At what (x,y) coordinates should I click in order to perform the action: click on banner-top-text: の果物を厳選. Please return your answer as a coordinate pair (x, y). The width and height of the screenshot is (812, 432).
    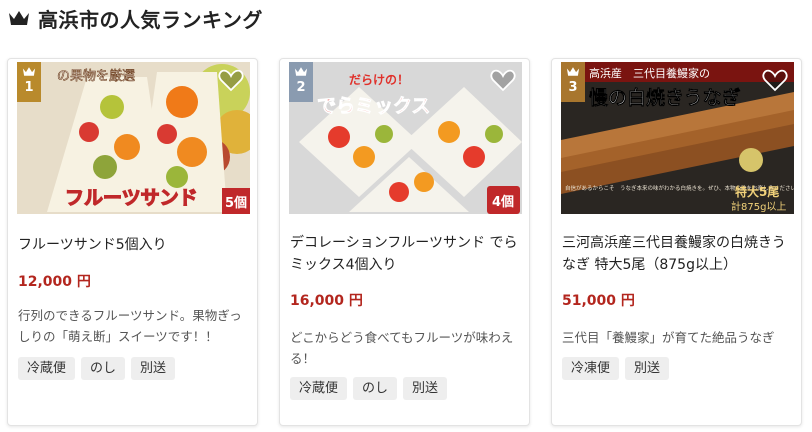
    Looking at the image, I should click on (96, 76).